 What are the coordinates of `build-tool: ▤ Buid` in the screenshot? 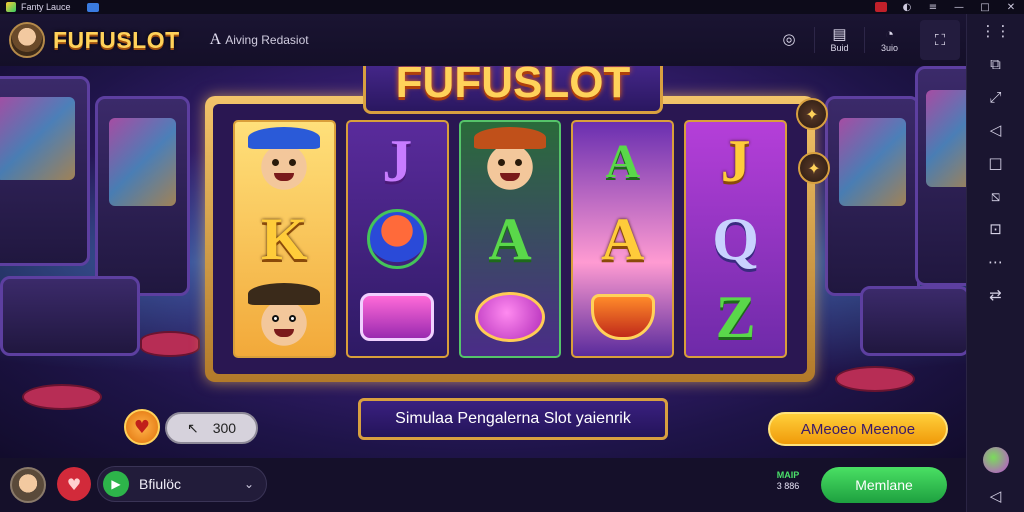 It's located at (839, 40).